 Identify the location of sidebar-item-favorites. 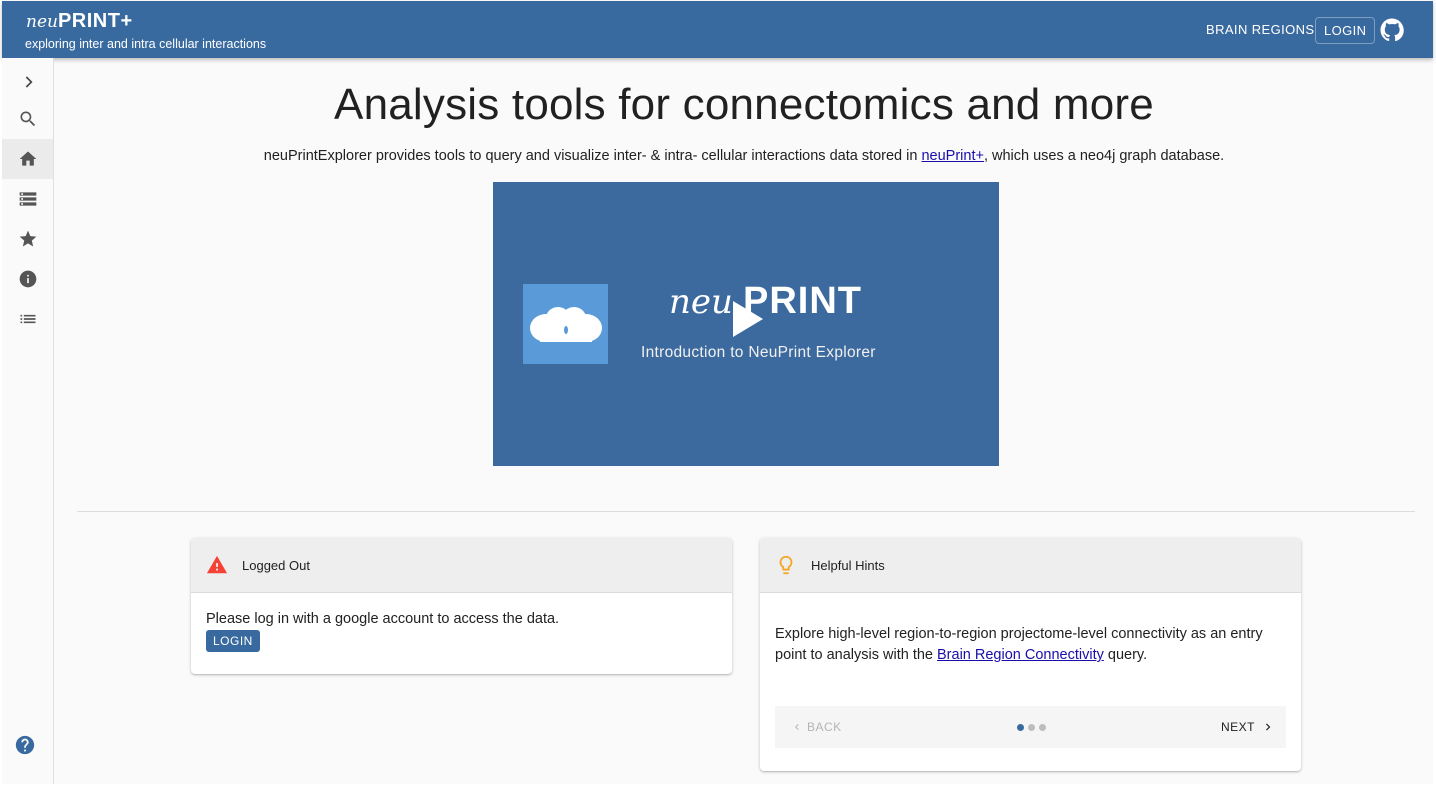
(27, 239).